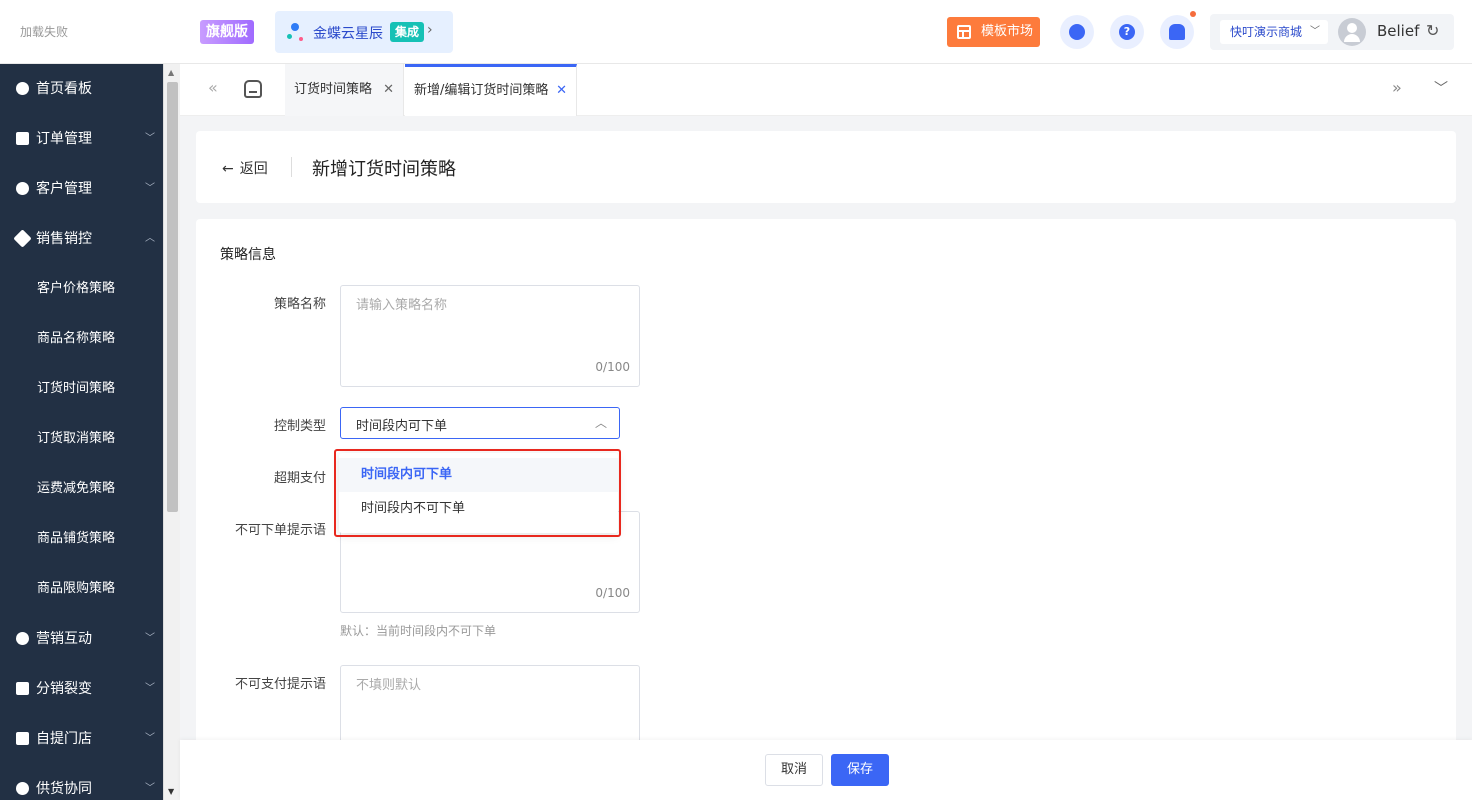 Image resolution: width=1472 pixels, height=800 pixels. I want to click on sidebar-item-dashboard: 首页看板, so click(81, 89).